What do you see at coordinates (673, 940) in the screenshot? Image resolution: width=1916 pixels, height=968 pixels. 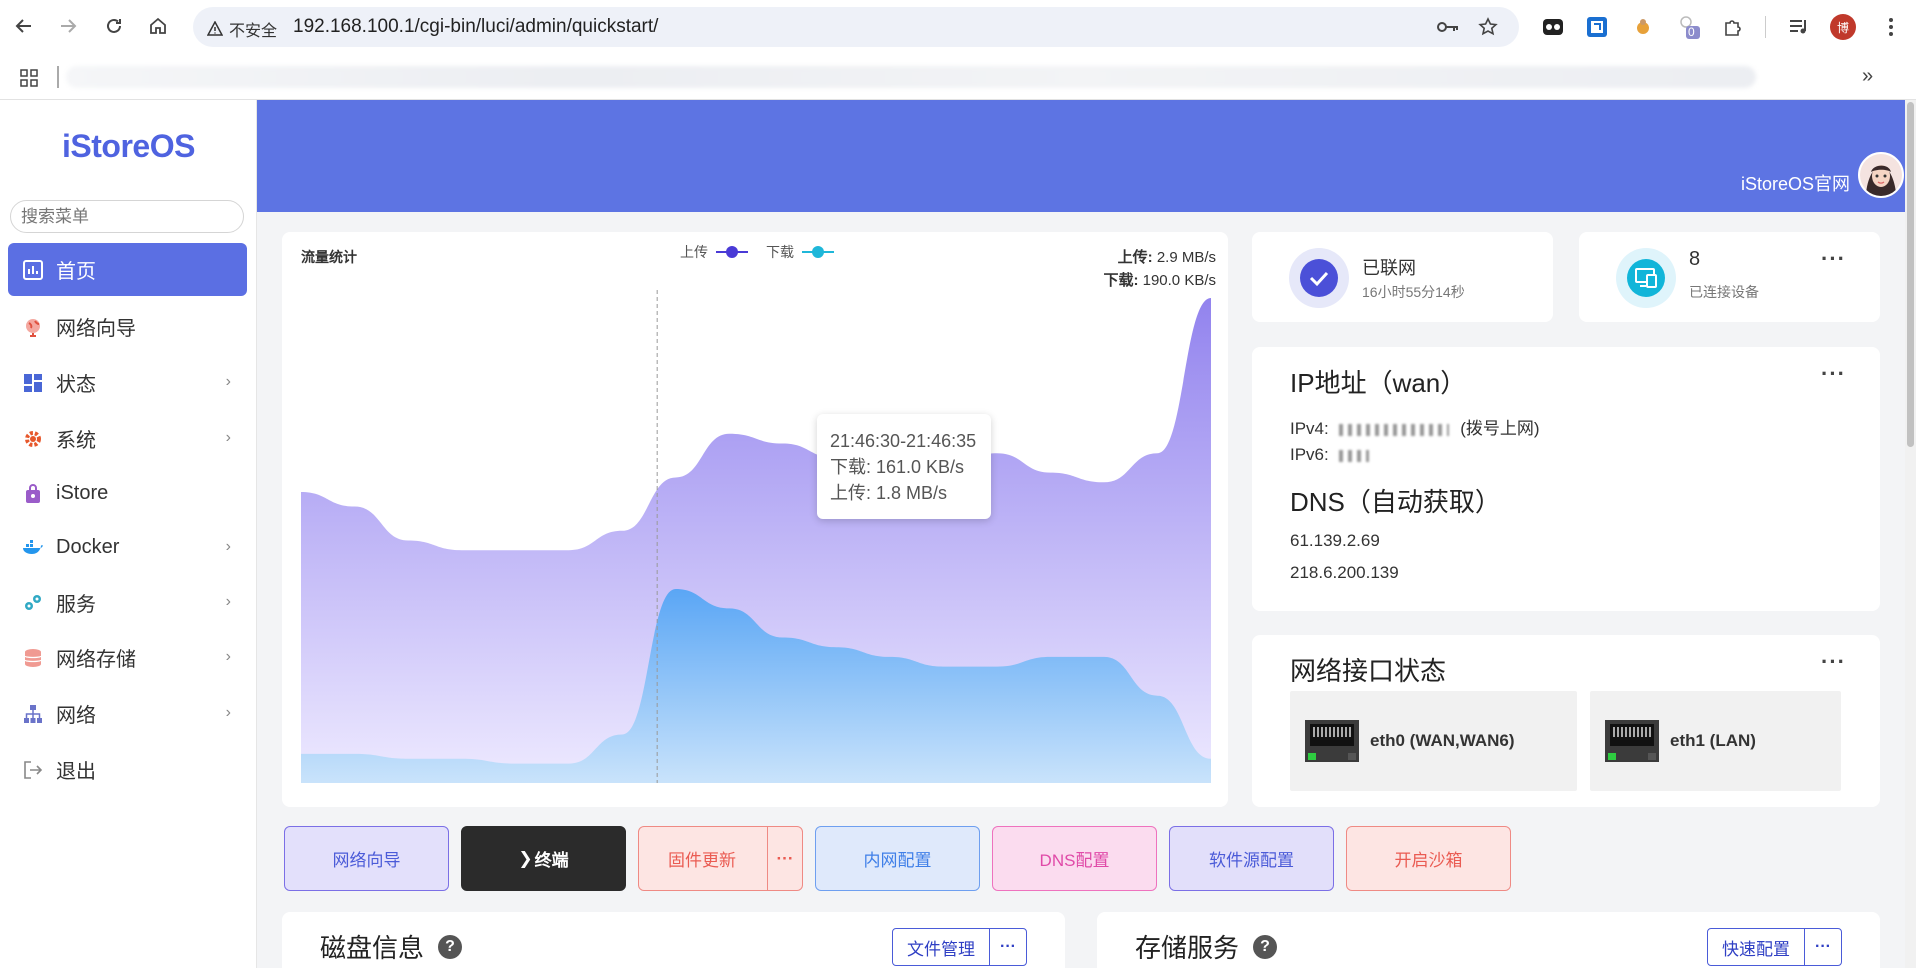 I see `disk-info-card: 磁盘信息? 文件管理 ···` at bounding box center [673, 940].